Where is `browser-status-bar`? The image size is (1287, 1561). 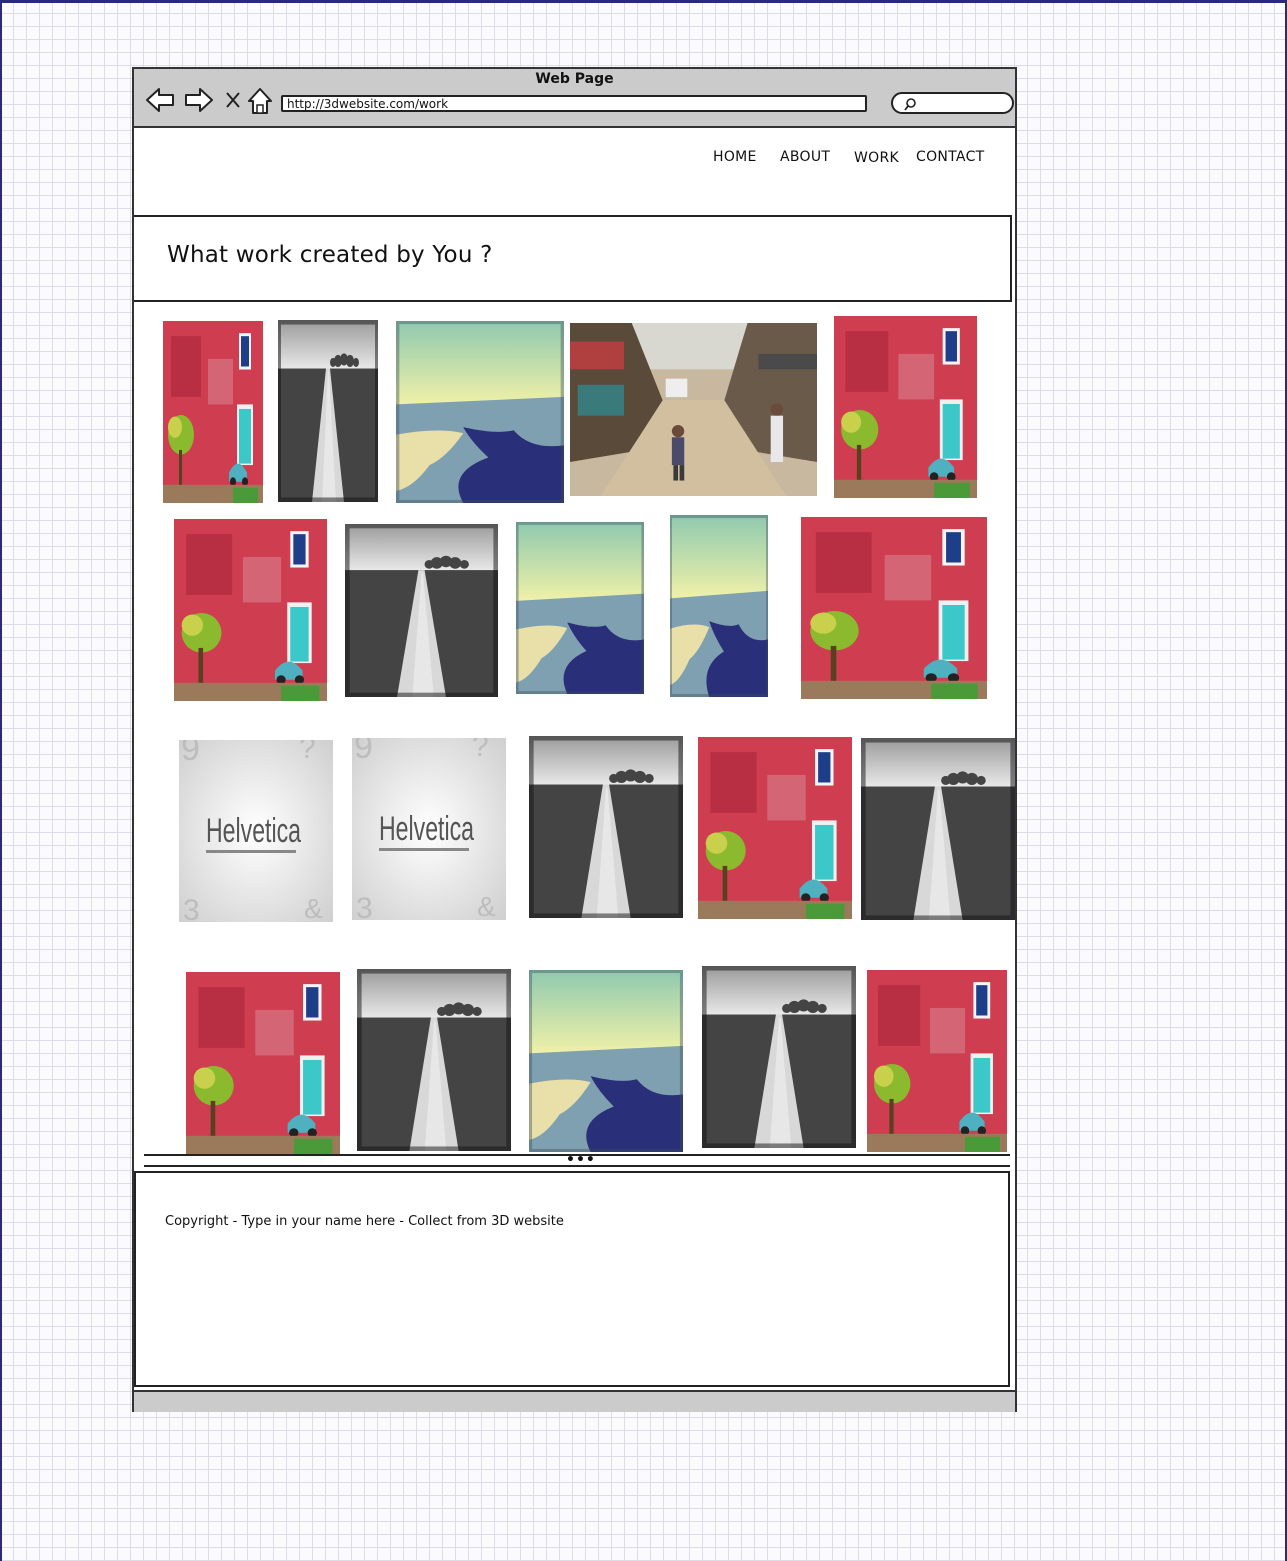
browser-status-bar is located at coordinates (574, 1401).